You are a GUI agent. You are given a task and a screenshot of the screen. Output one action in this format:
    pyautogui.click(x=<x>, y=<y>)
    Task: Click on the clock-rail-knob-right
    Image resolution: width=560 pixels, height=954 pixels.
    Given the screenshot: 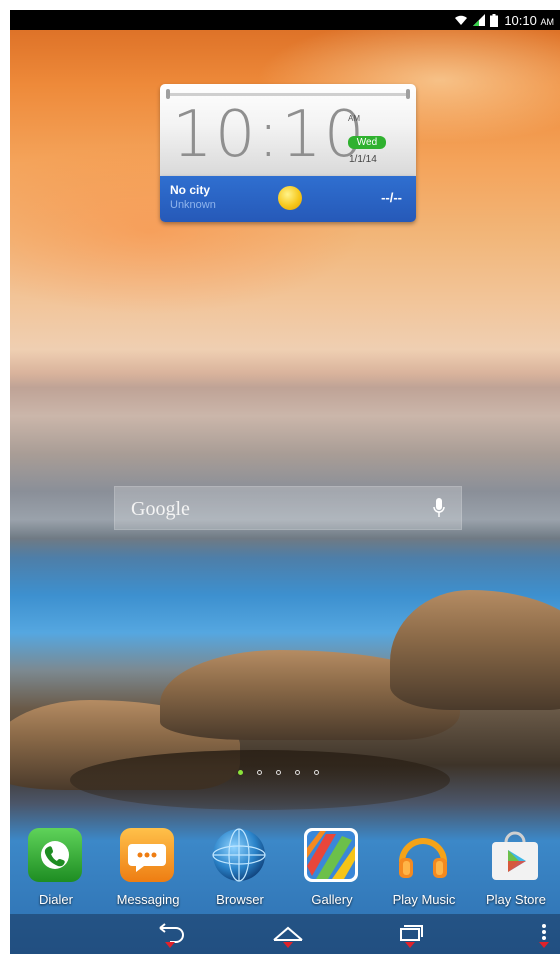 What is the action you would take?
    pyautogui.click(x=408, y=94)
    